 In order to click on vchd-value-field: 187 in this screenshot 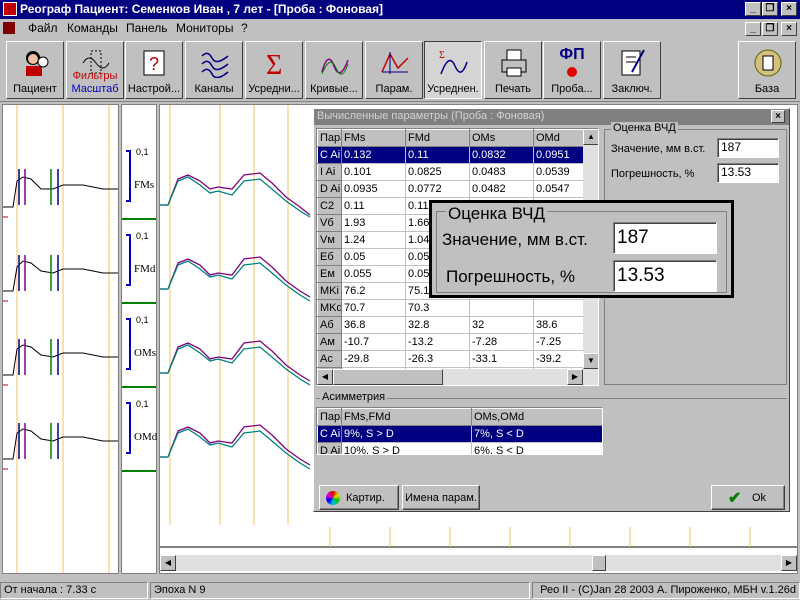, I will do `click(748, 148)`.